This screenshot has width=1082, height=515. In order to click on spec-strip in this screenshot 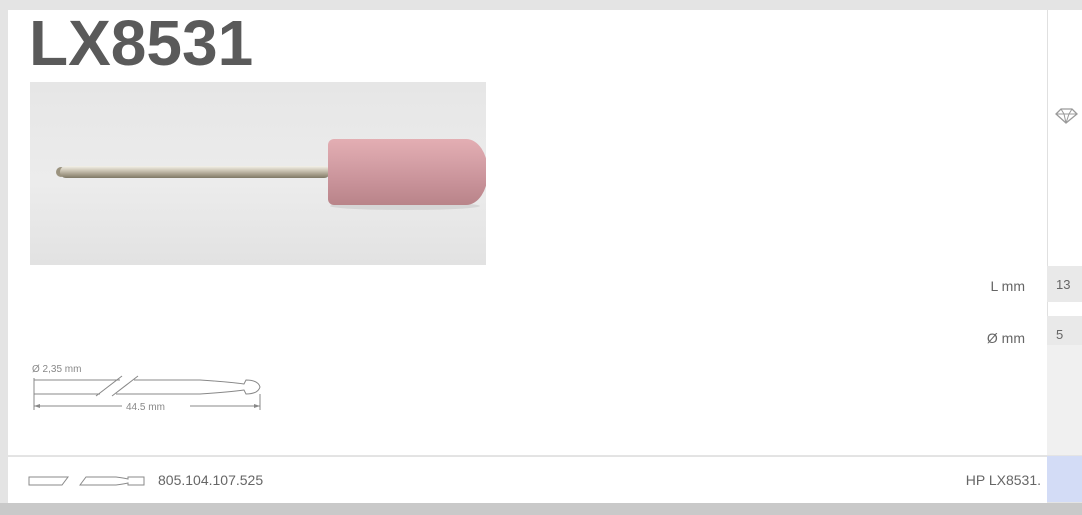, I will do `click(1064, 400)`.